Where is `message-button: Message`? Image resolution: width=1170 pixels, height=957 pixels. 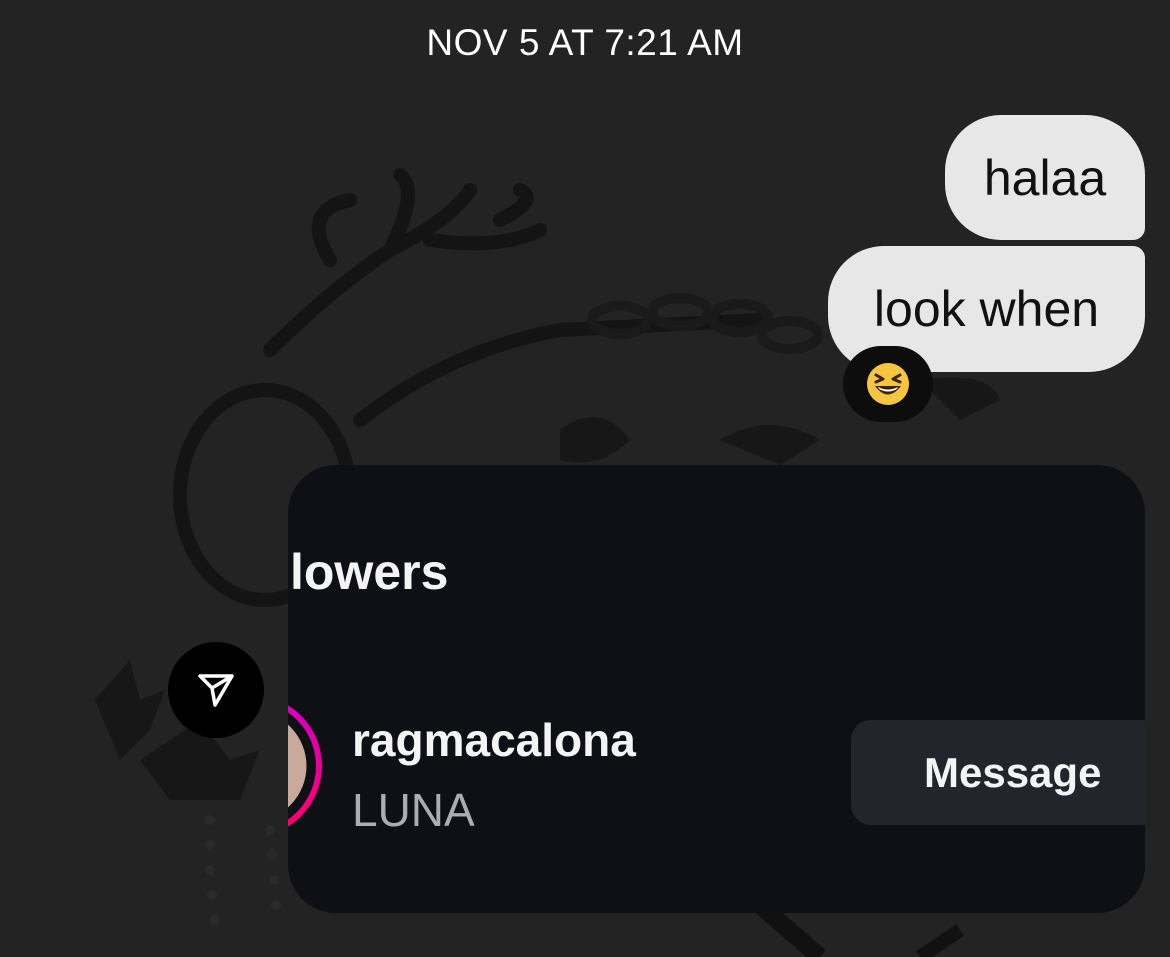 message-button: Message is located at coordinates (998, 772).